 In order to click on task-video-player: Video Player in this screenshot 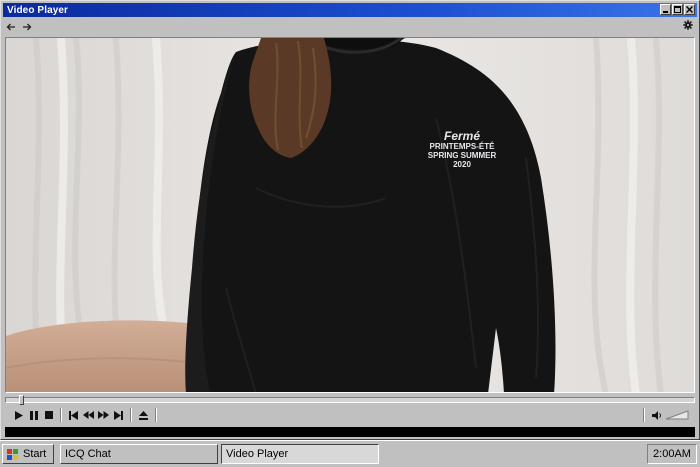, I will do `click(300, 454)`.